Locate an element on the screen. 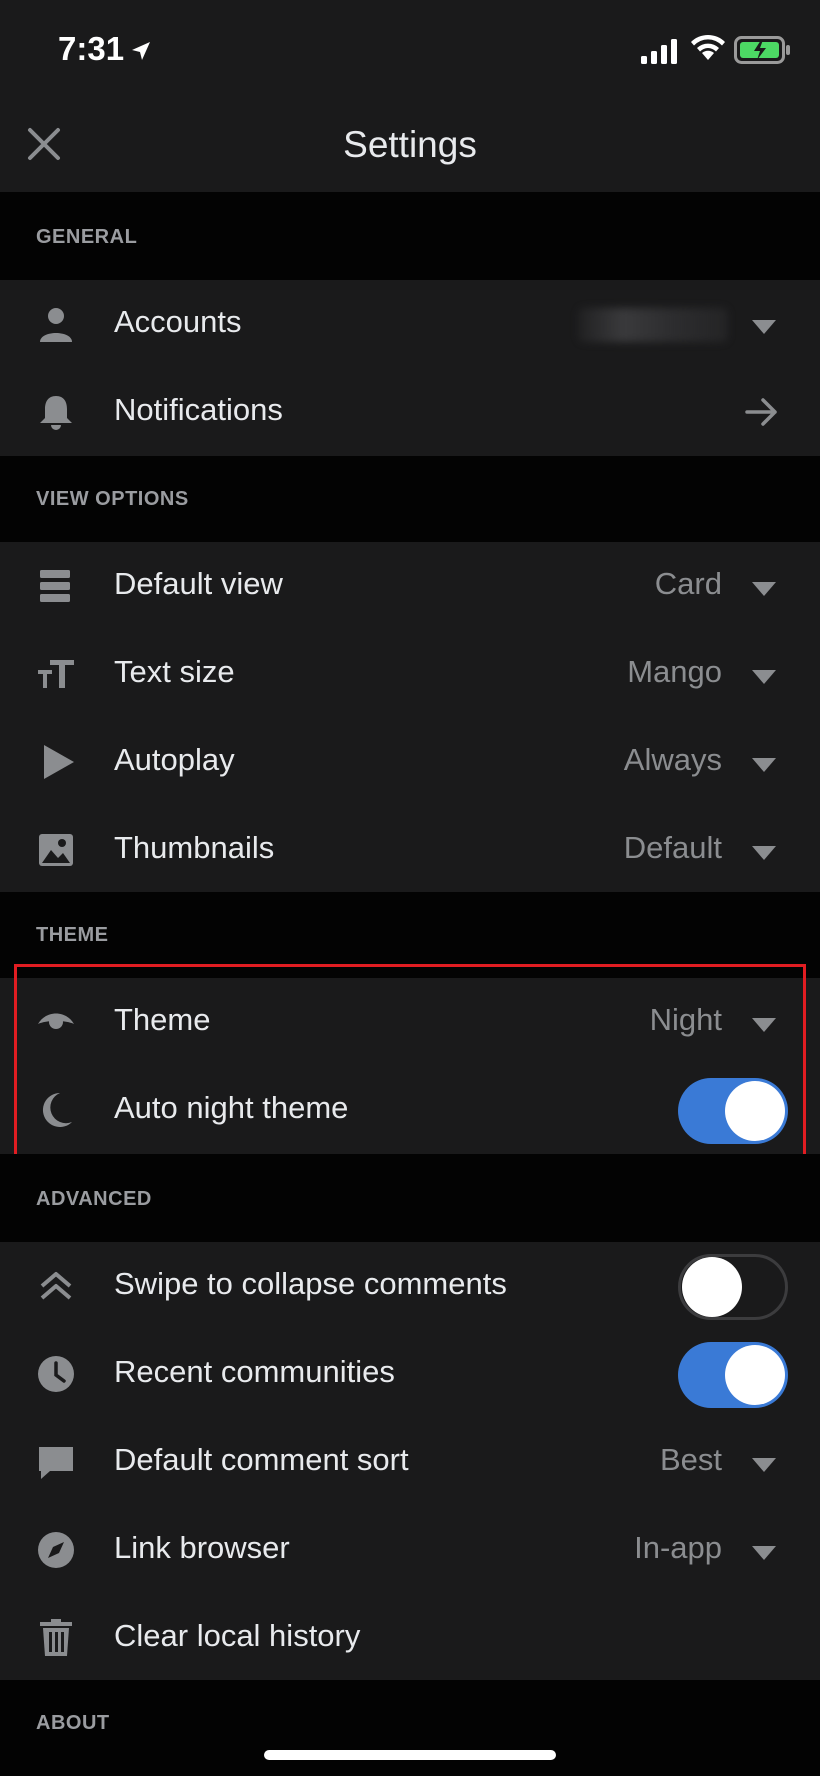  row-value: Always is located at coordinates (672, 759).